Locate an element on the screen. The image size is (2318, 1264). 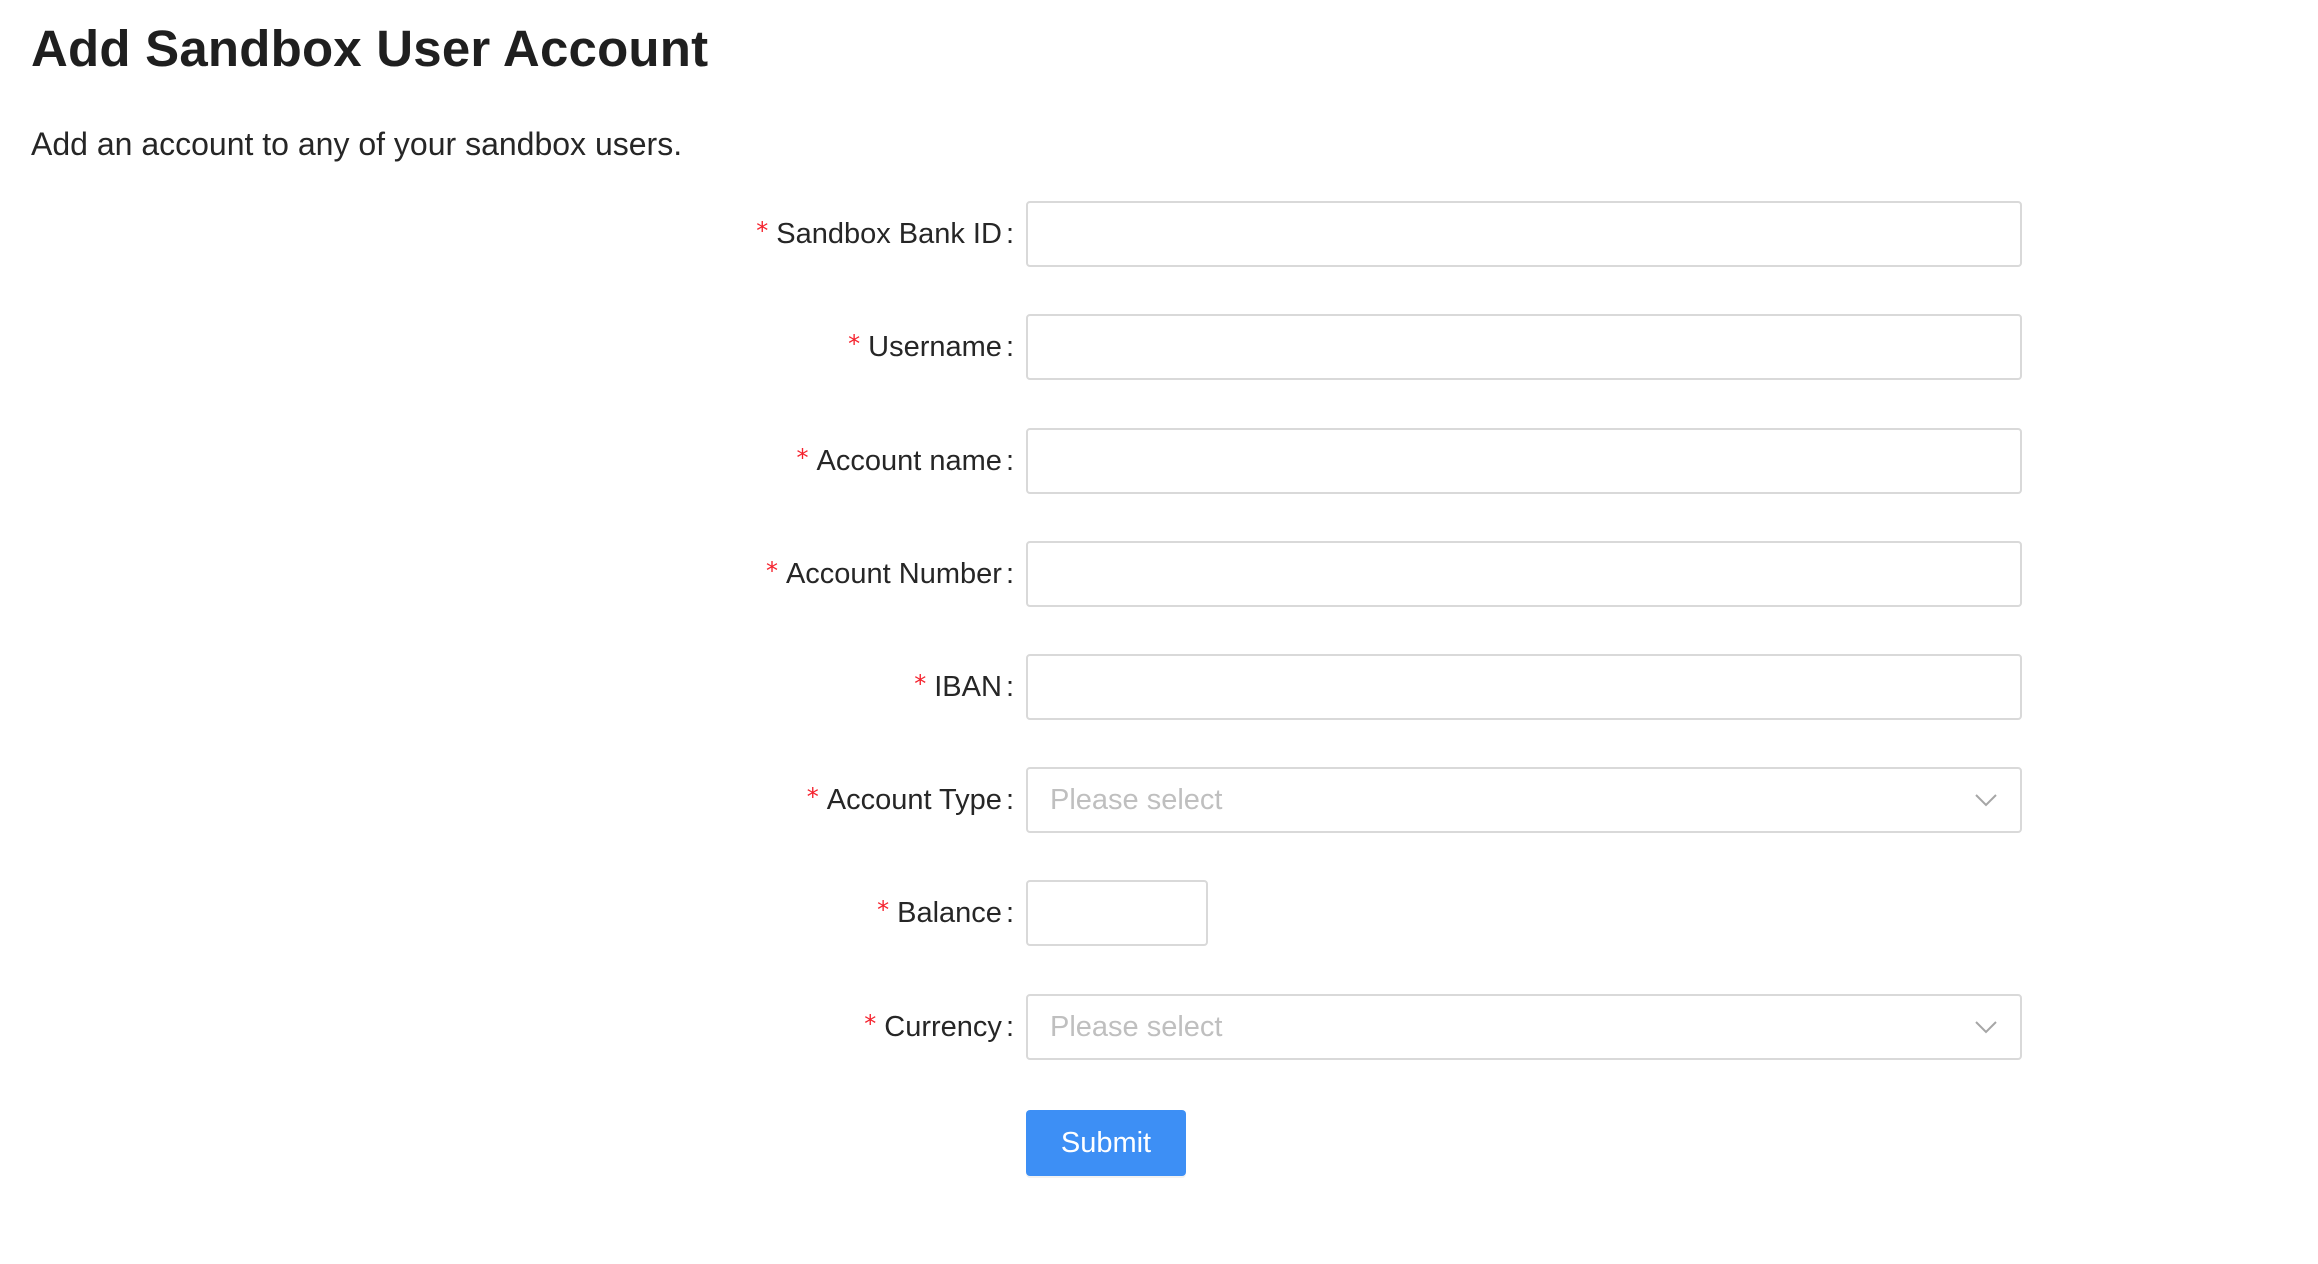
username-label: * Username : is located at coordinates (931, 347).